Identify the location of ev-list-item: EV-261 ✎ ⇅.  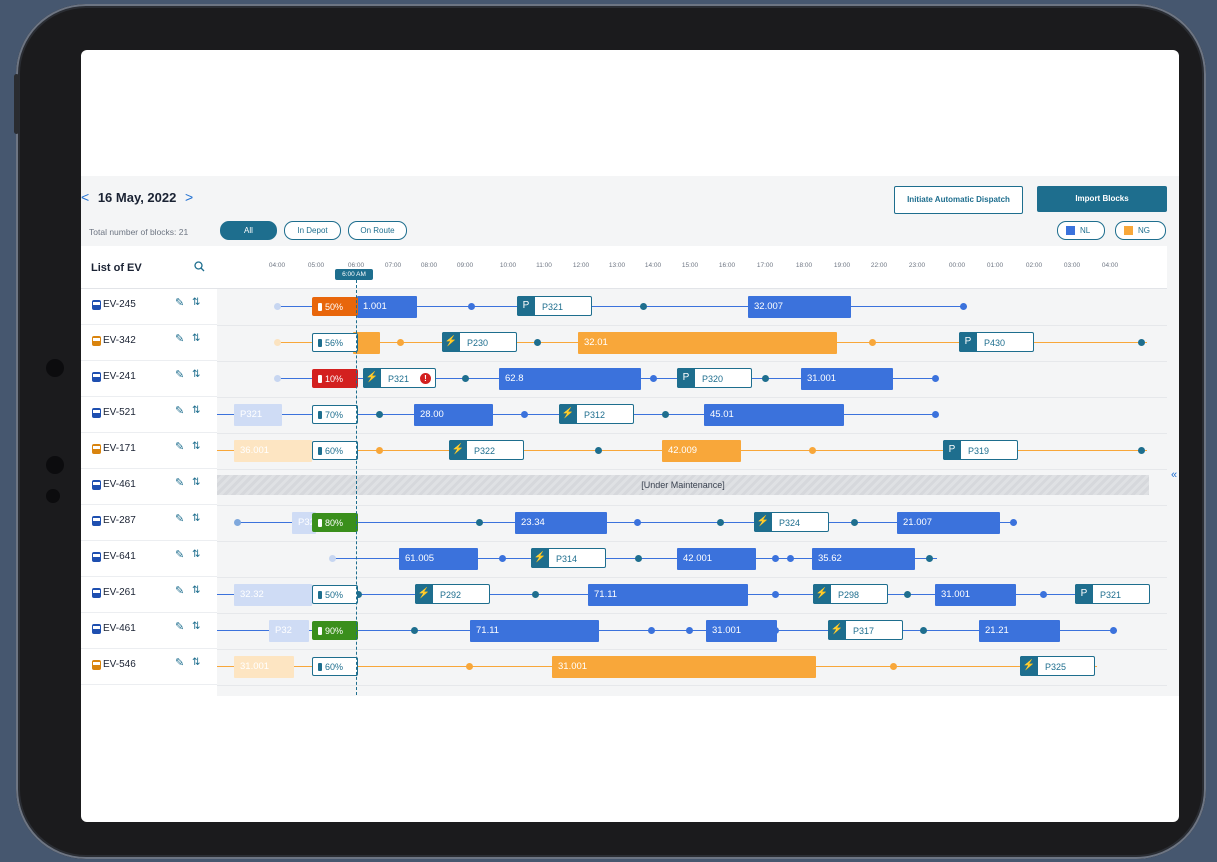
(149, 594).